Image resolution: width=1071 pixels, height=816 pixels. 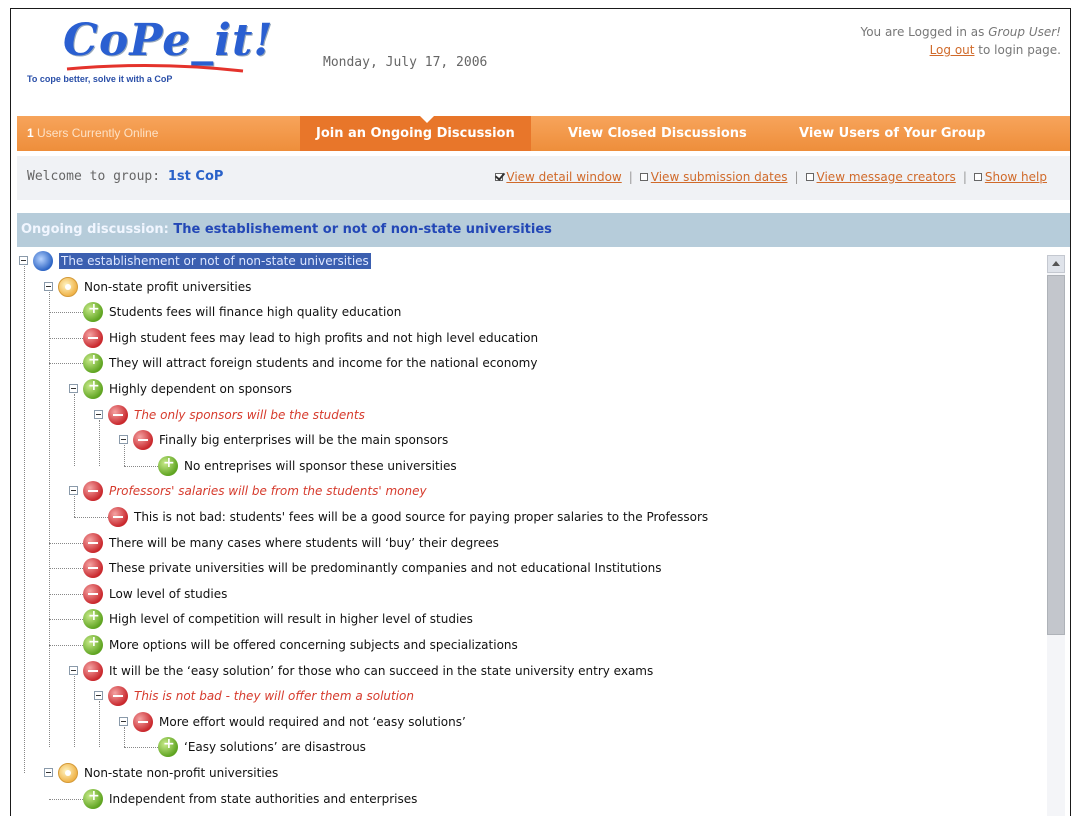 I want to click on vertical-scrollbar, so click(x=1056, y=535).